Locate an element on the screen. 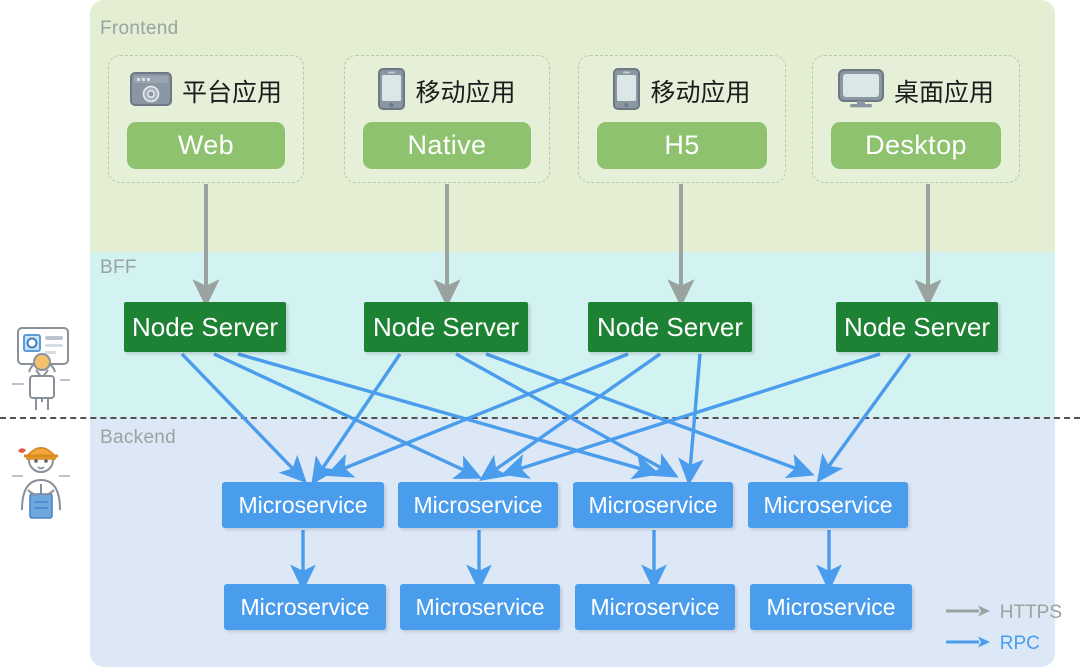 This screenshot has height=667, width=1080. browser-chrome-icon is located at coordinates (150, 91).